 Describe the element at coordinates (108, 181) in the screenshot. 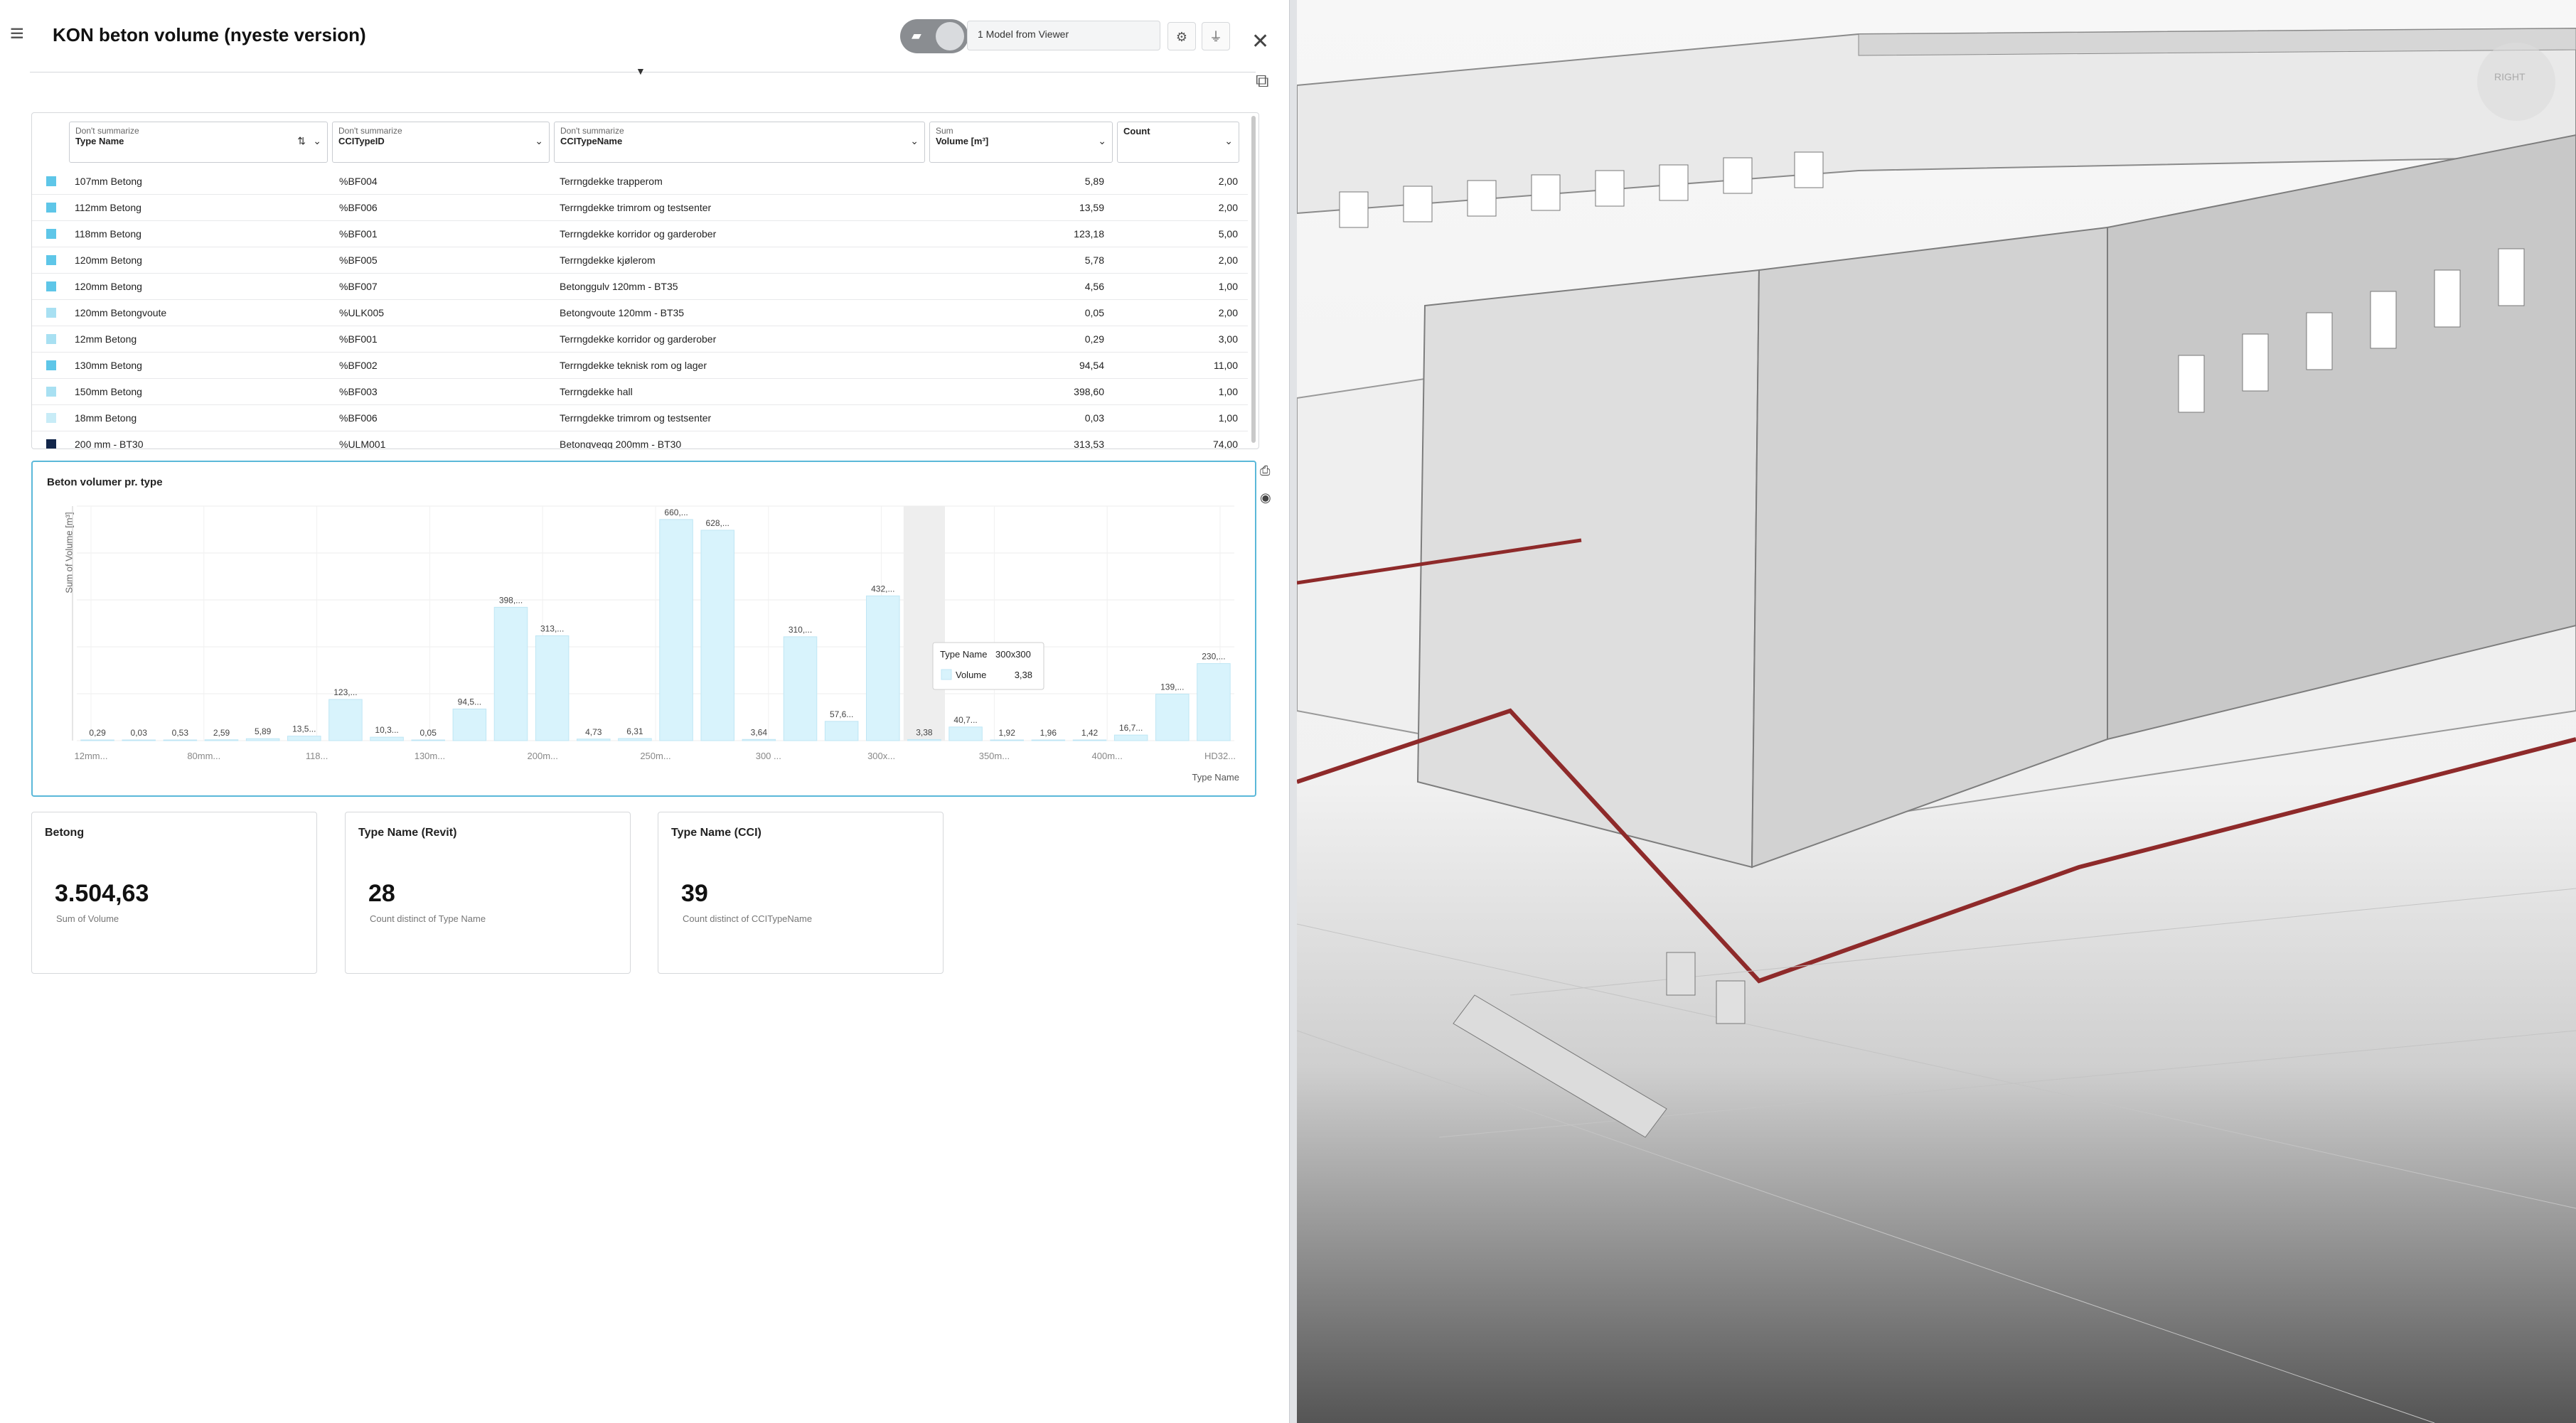

I see `cell-type-name: 107mm Betong` at that location.